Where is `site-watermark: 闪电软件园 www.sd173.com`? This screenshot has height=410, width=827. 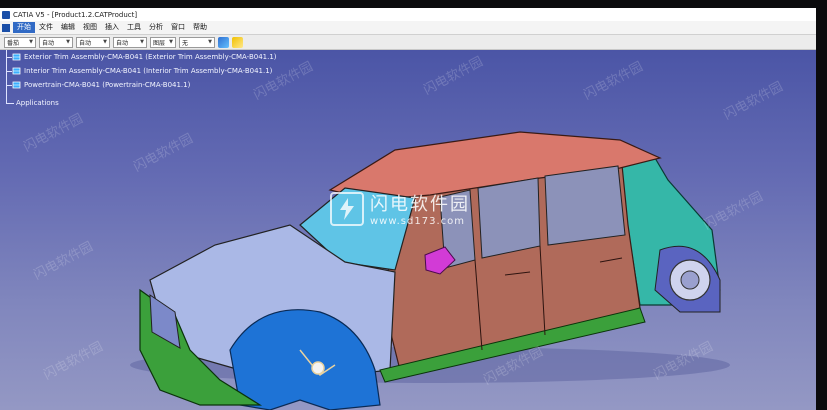
site-watermark: 闪电软件园 www.sd173.com is located at coordinates (400, 208).